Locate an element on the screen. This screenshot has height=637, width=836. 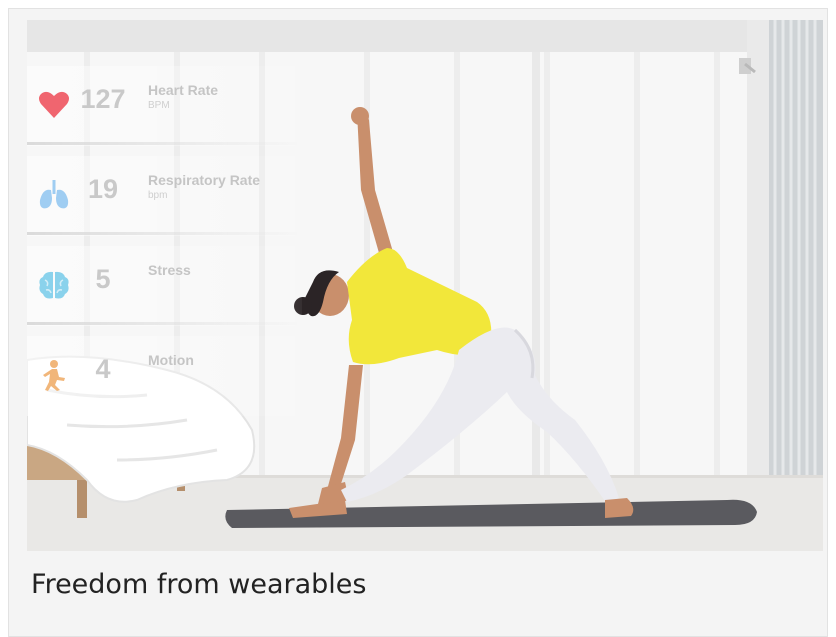
metric-heart-rate: 127 Heart Rate BPM is located at coordinates (164, 106).